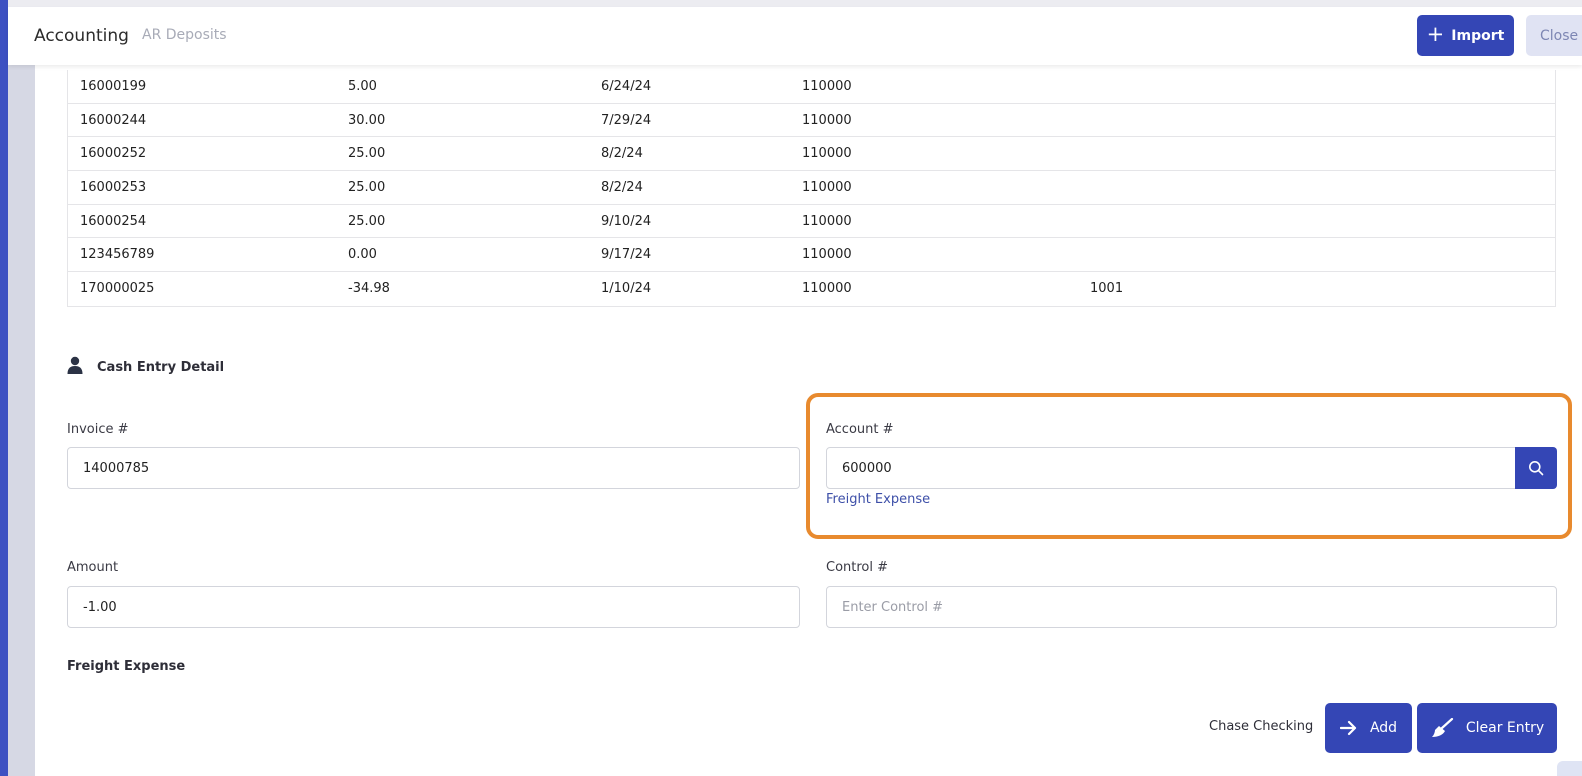  What do you see at coordinates (857, 567) in the screenshot?
I see `control-label: Control #` at bounding box center [857, 567].